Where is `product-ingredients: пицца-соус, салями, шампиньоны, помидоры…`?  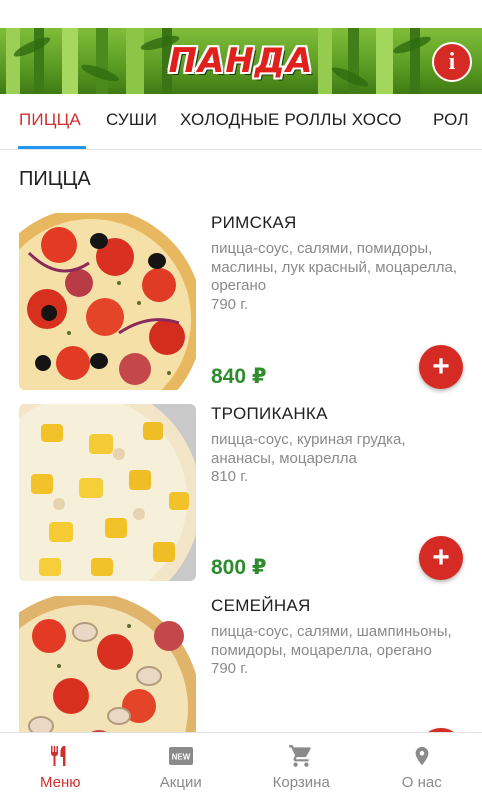
product-ingredients: пицца-соус, салями, шампиньоны, помидоры… is located at coordinates (331, 641).